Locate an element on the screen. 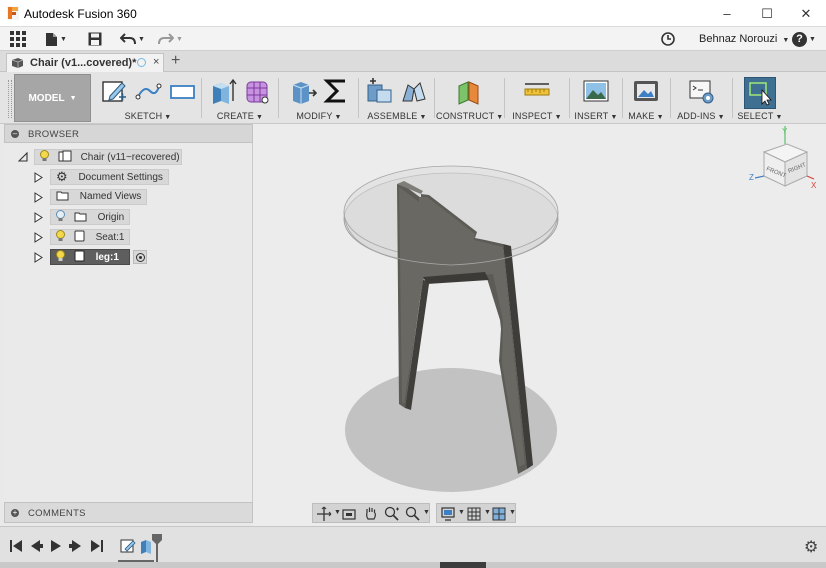  zoom-icon is located at coordinates (391, 513).